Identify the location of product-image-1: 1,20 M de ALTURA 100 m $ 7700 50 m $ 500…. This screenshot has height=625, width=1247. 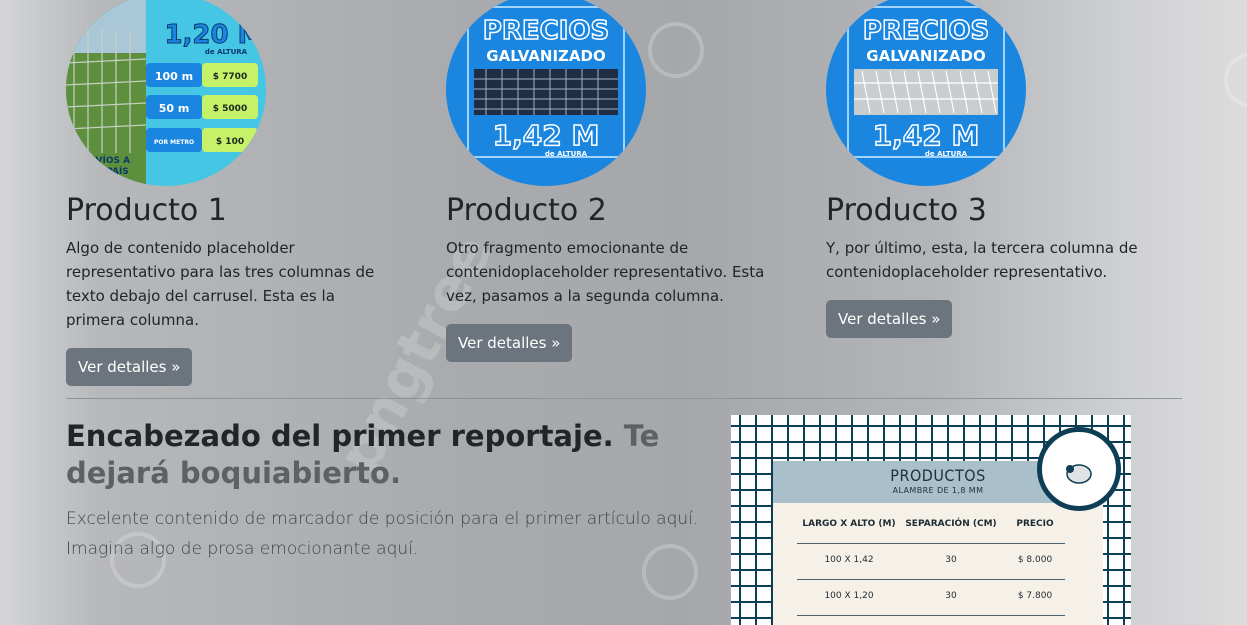
(166, 93).